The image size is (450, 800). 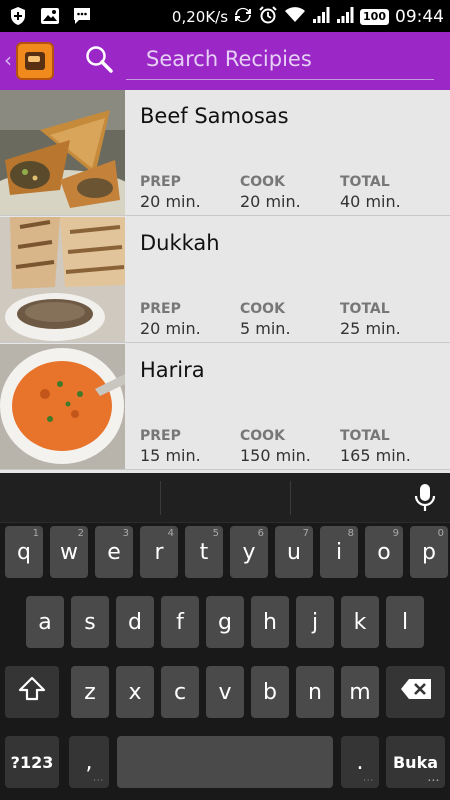 What do you see at coordinates (268, 17) in the screenshot?
I see `alarm-icon` at bounding box center [268, 17].